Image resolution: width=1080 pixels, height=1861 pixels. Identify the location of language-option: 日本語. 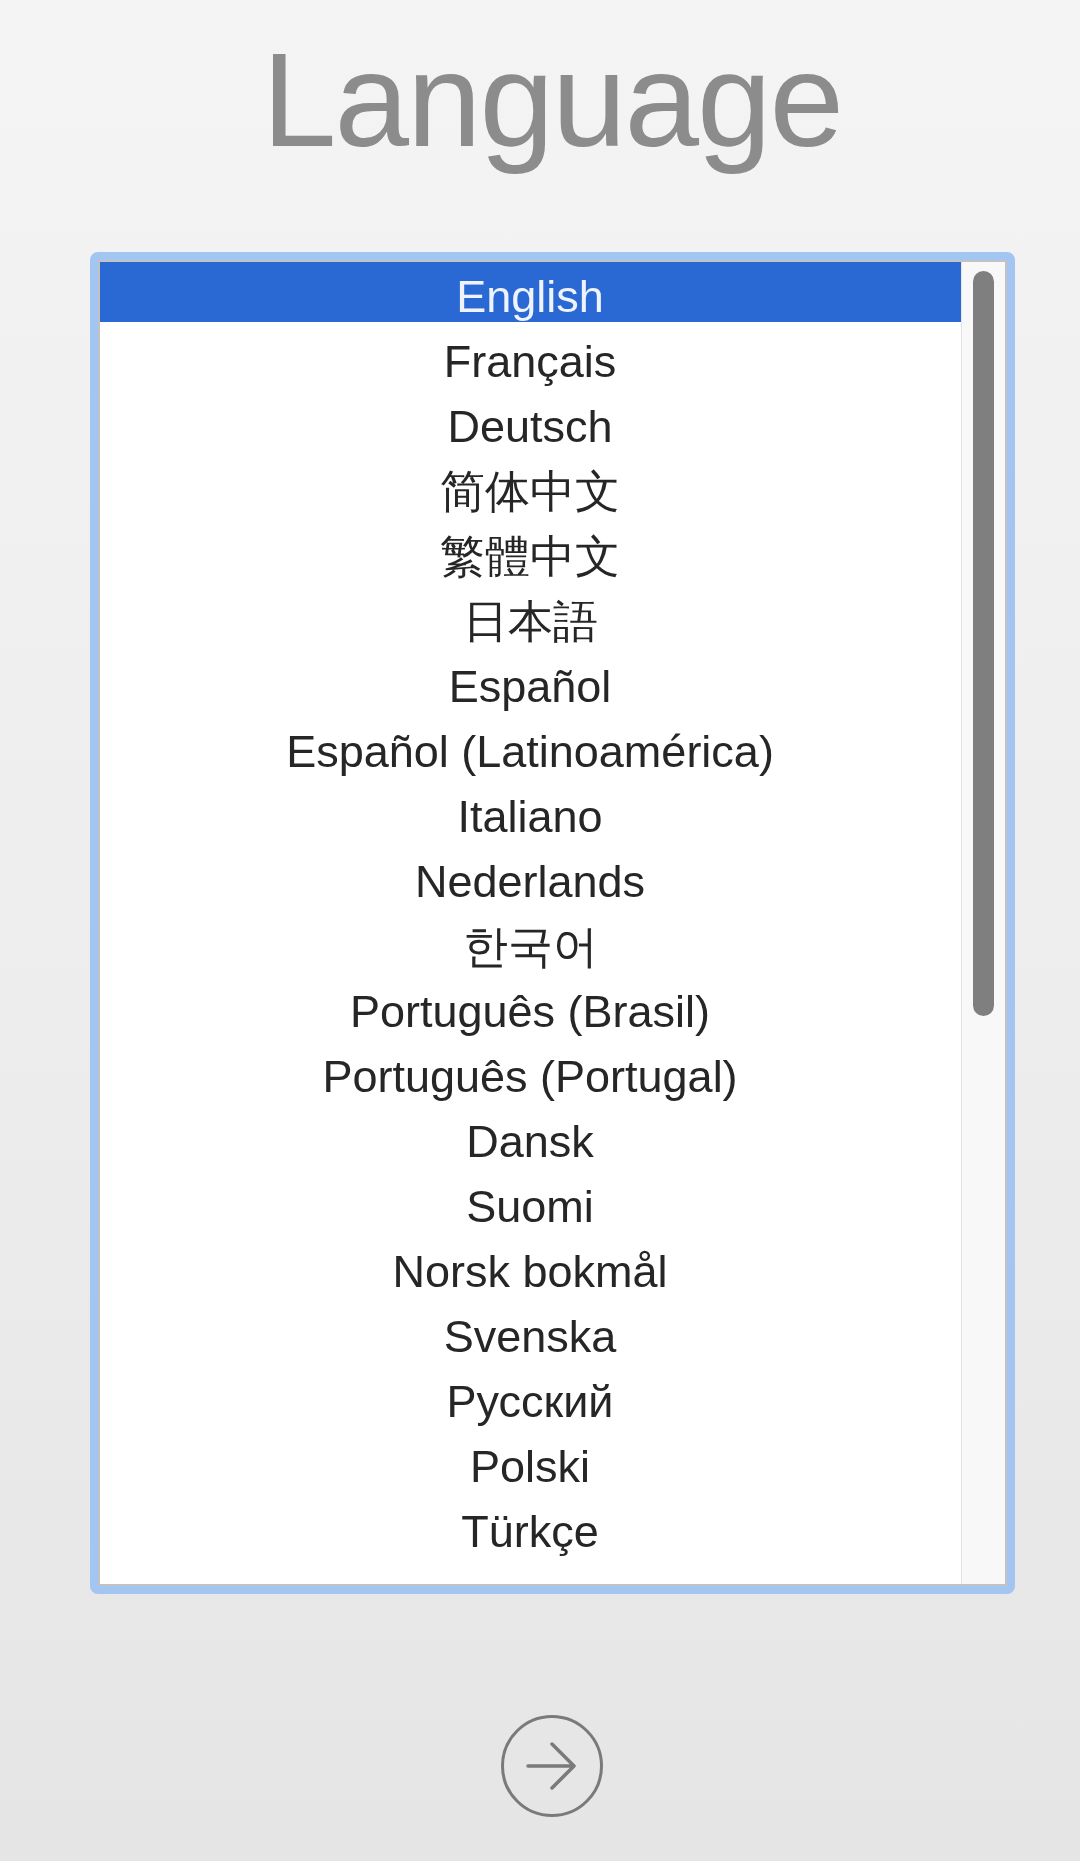
(530, 616).